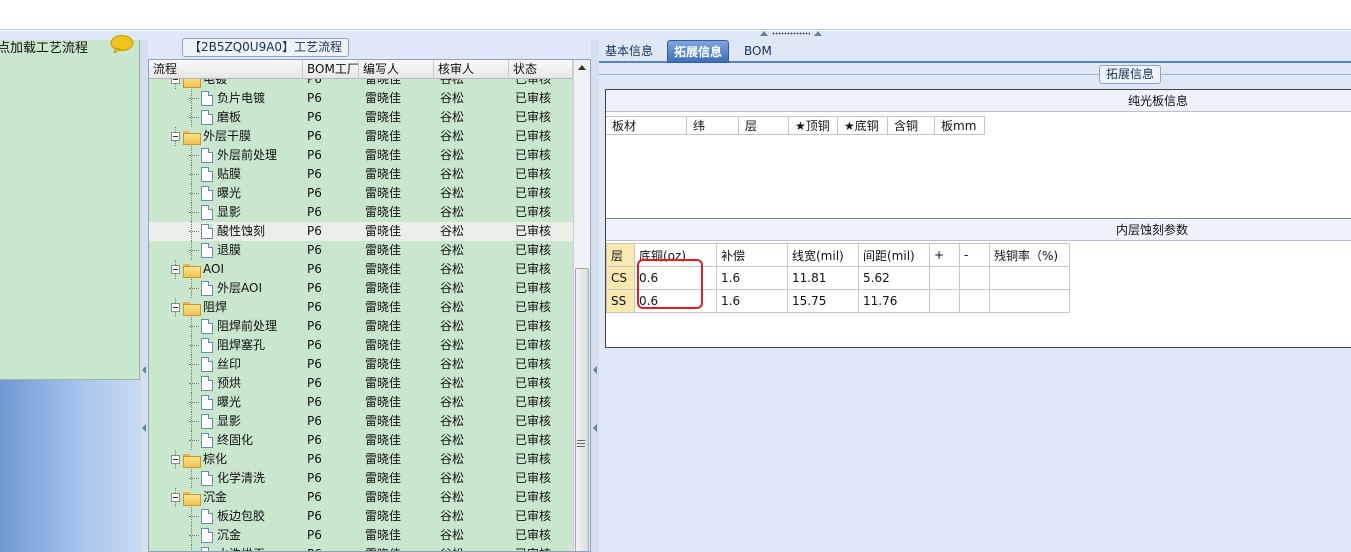  I want to click on tree-node-name: 退膜, so click(246, 250).